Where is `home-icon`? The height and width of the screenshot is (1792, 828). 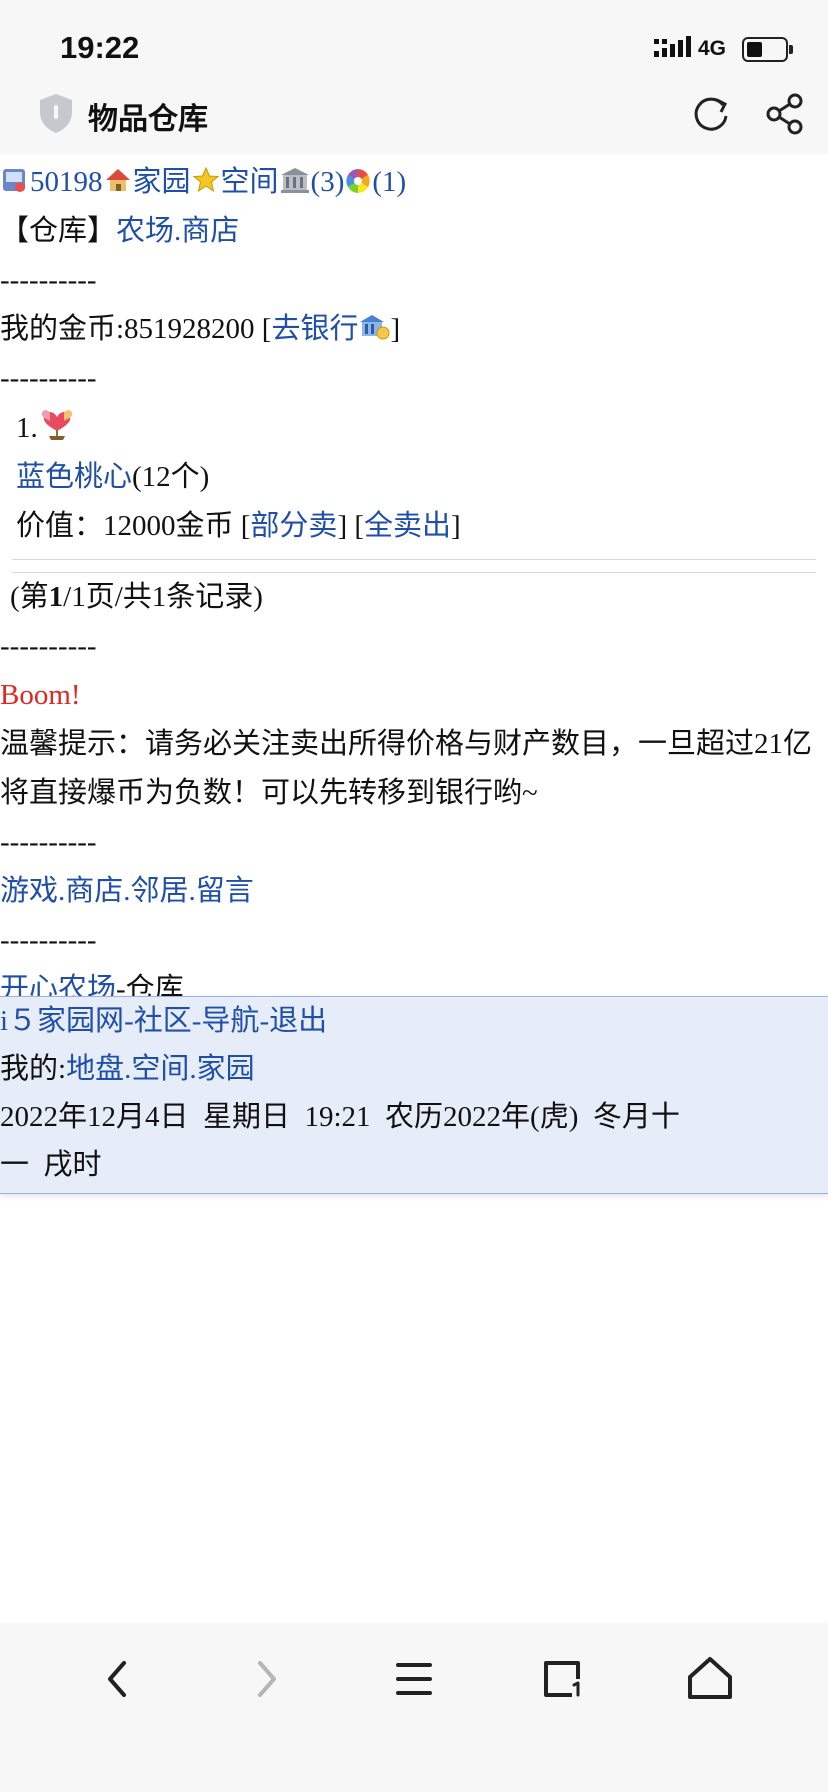 home-icon is located at coordinates (710, 1679).